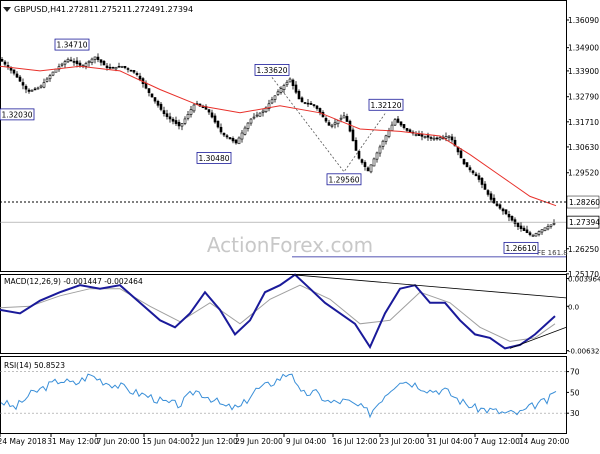  What do you see at coordinates (583, 20) in the screenshot?
I see `price-axis-tick-label: 1.36090` at bounding box center [583, 20].